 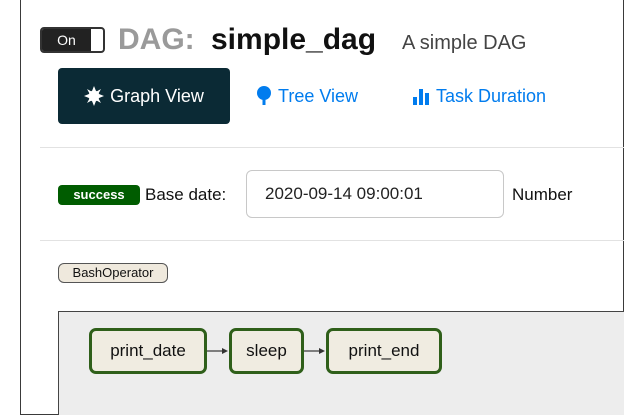 I want to click on task-node-print-end: print_end, so click(x=384, y=351).